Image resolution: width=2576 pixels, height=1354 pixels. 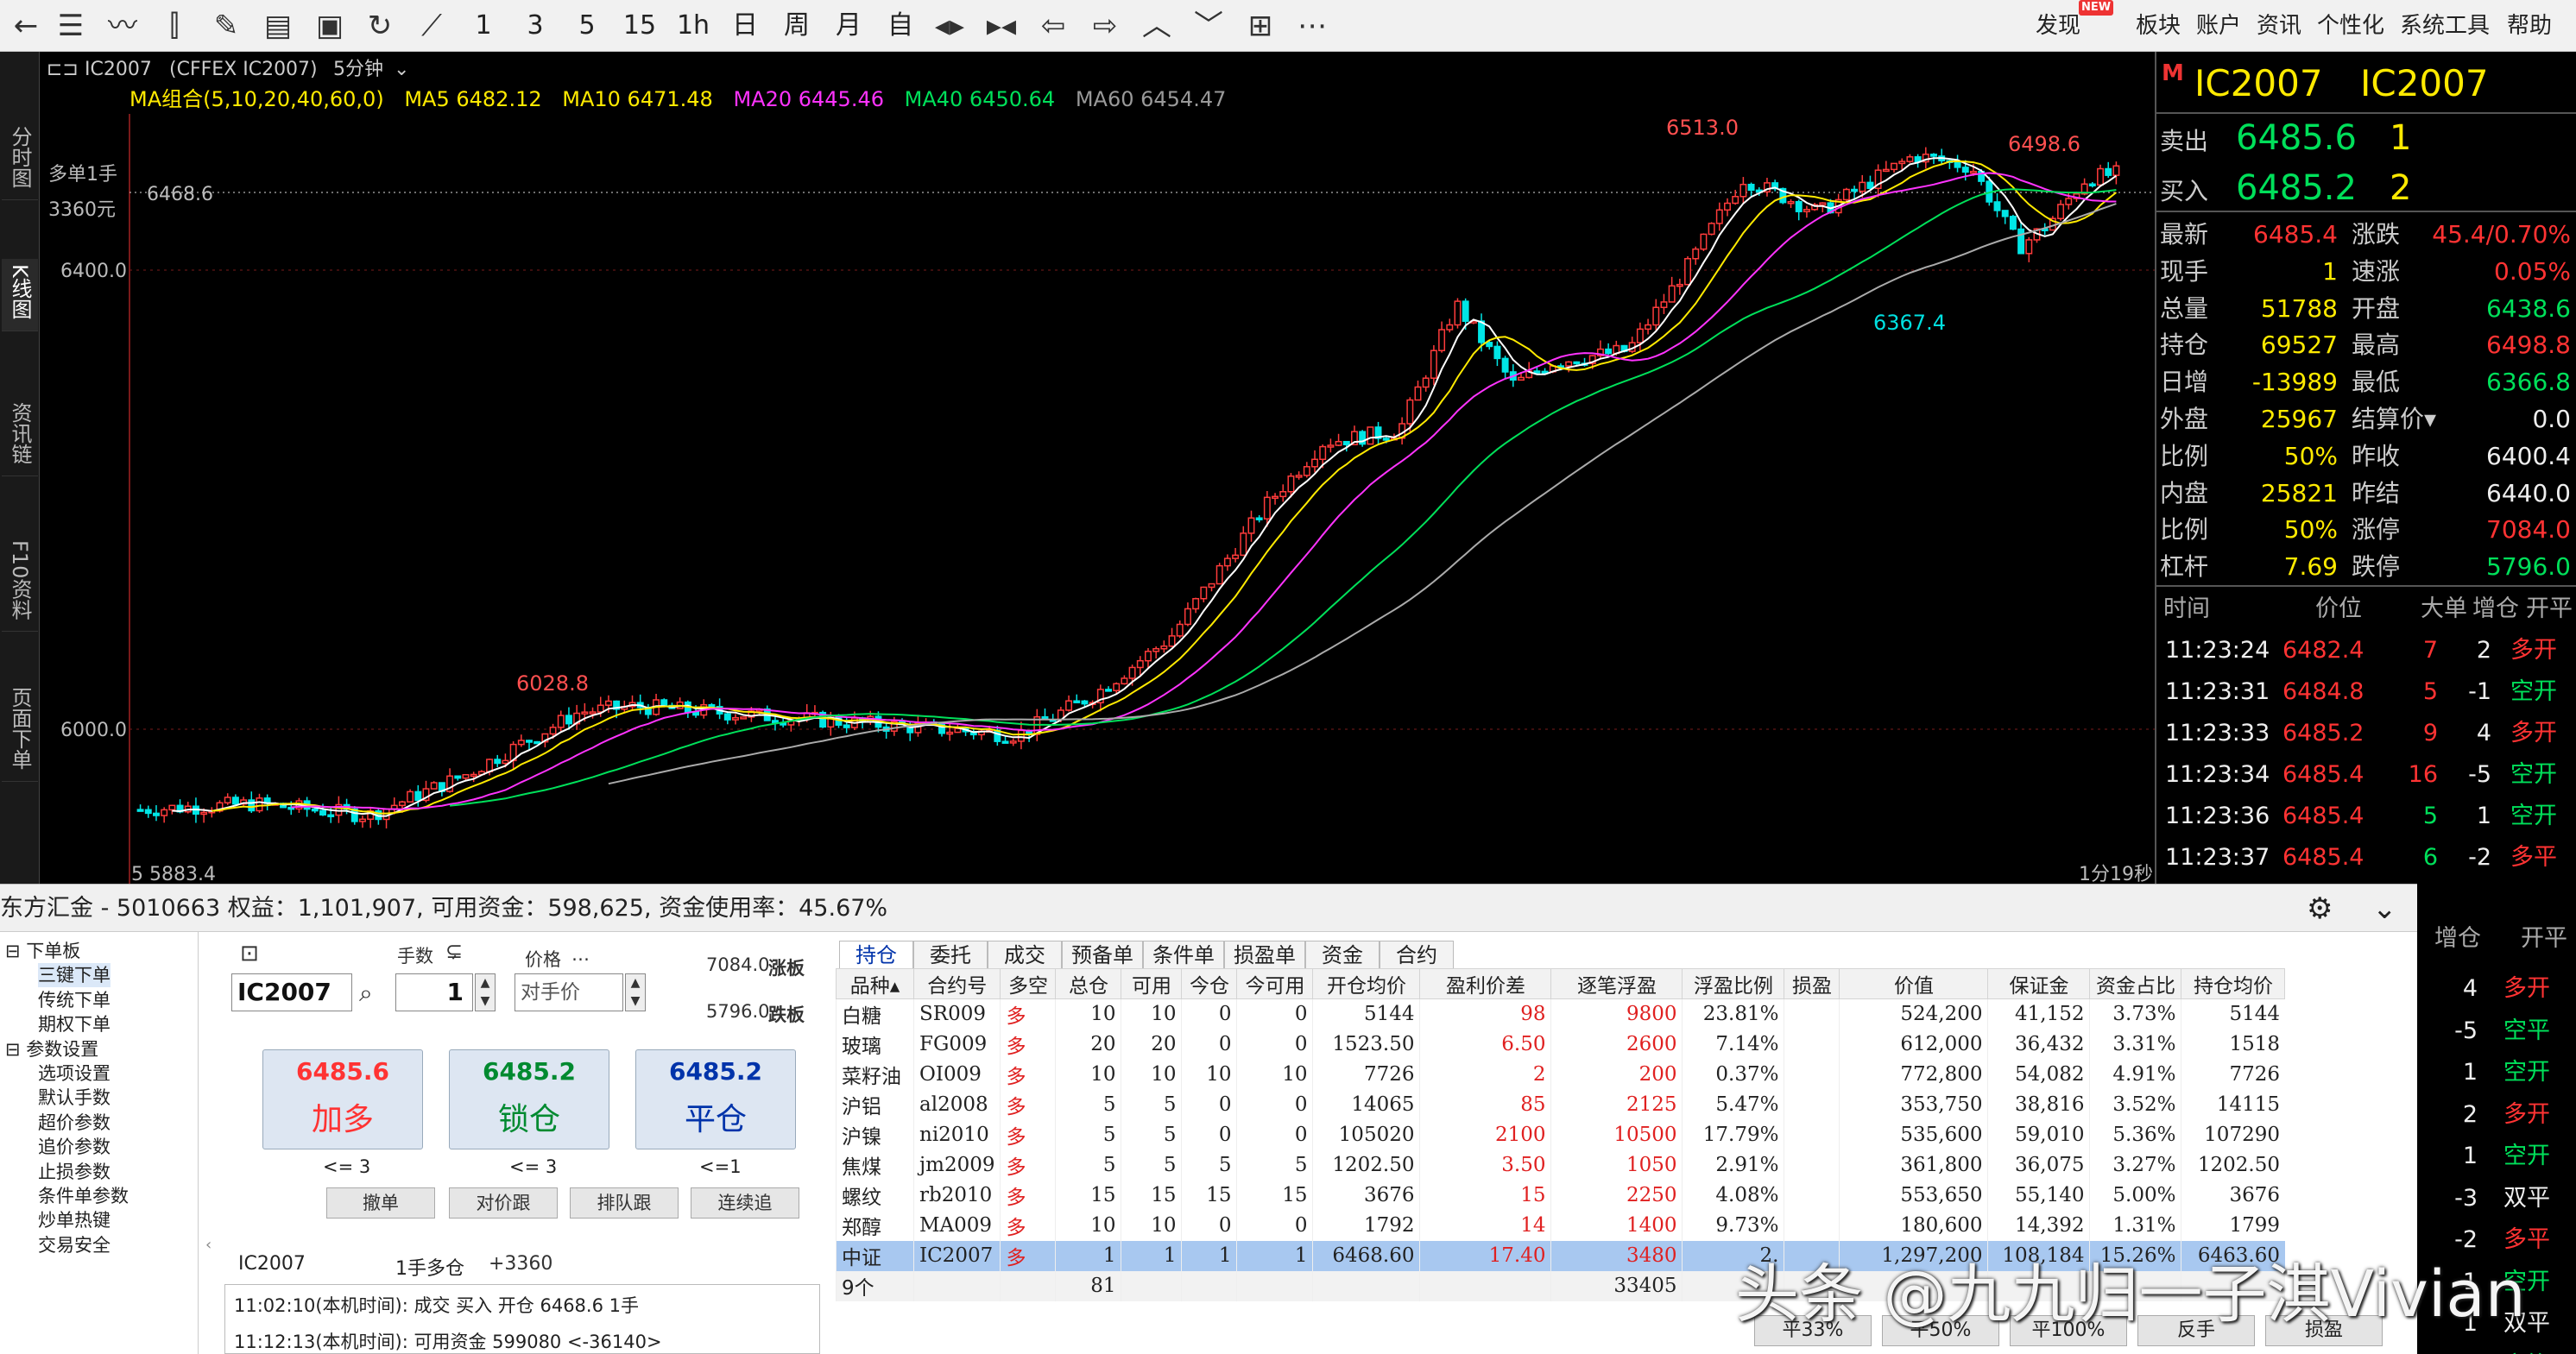 What do you see at coordinates (535, 26) in the screenshot?
I see `period-3-button: 3` at bounding box center [535, 26].